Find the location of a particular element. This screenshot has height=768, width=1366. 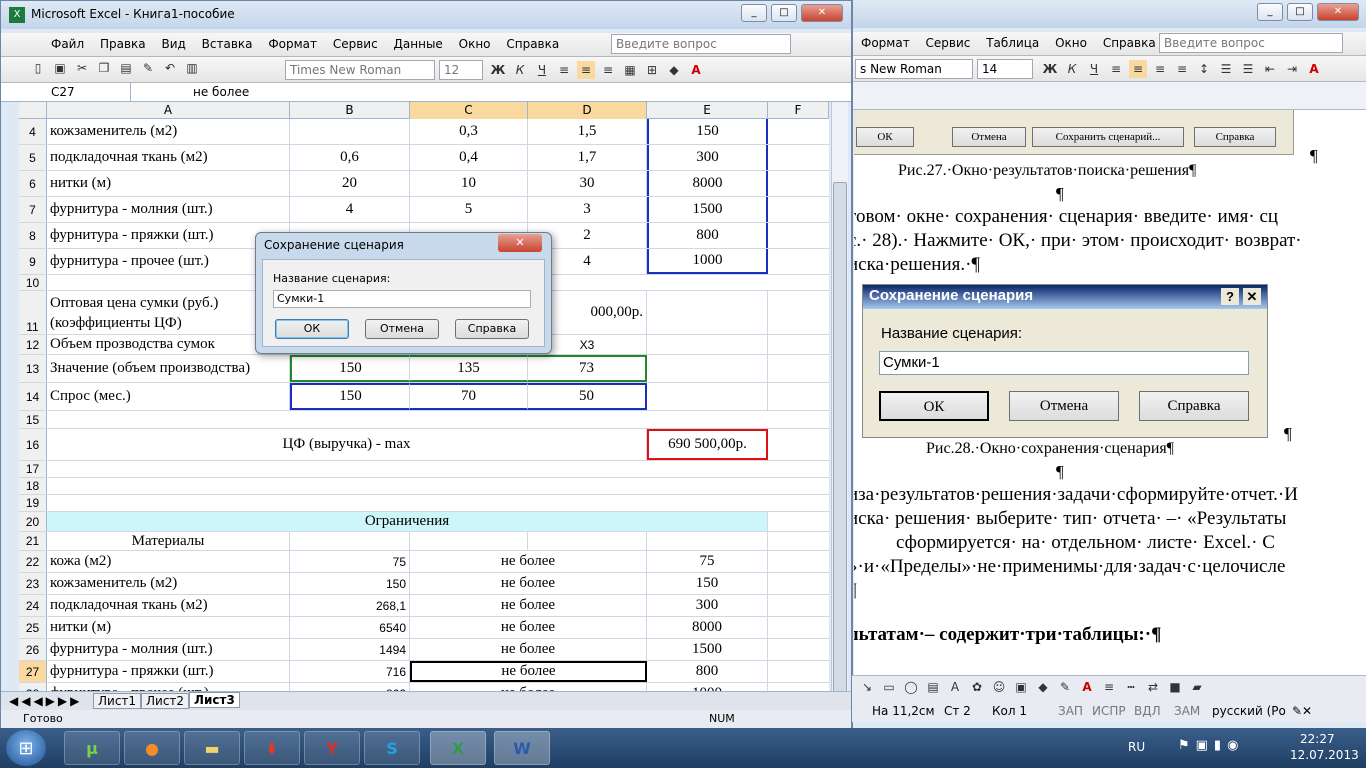

tab-sheet2: Лист2 is located at coordinates (165, 701).